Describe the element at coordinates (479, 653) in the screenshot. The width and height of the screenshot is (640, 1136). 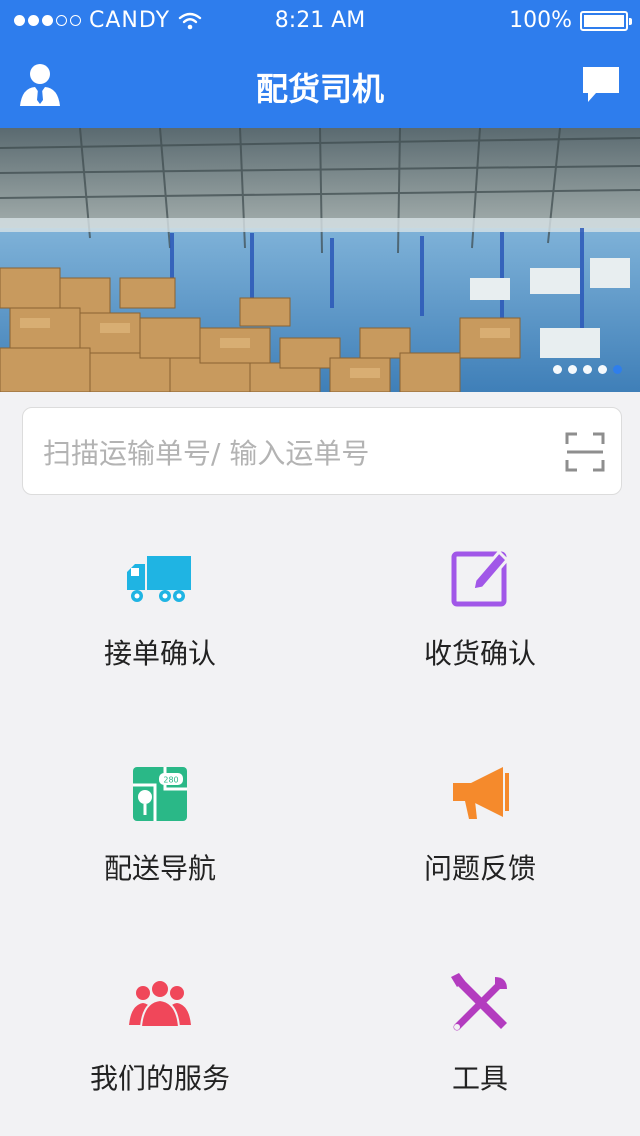
I see `menu-label: 收货确认` at that location.